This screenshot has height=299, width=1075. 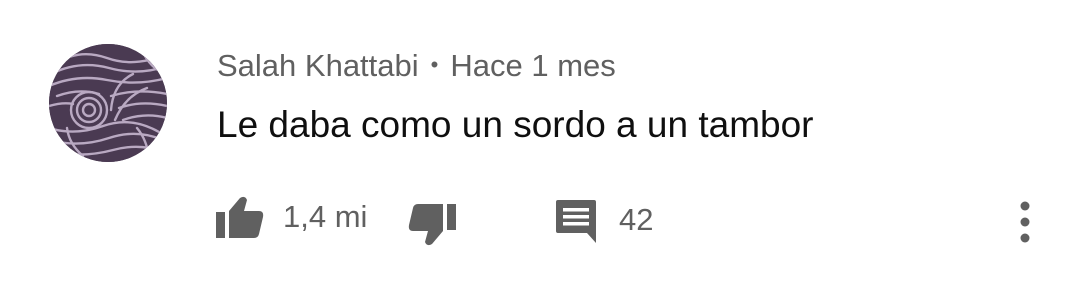 What do you see at coordinates (576, 220) in the screenshot?
I see `comment-icon` at bounding box center [576, 220].